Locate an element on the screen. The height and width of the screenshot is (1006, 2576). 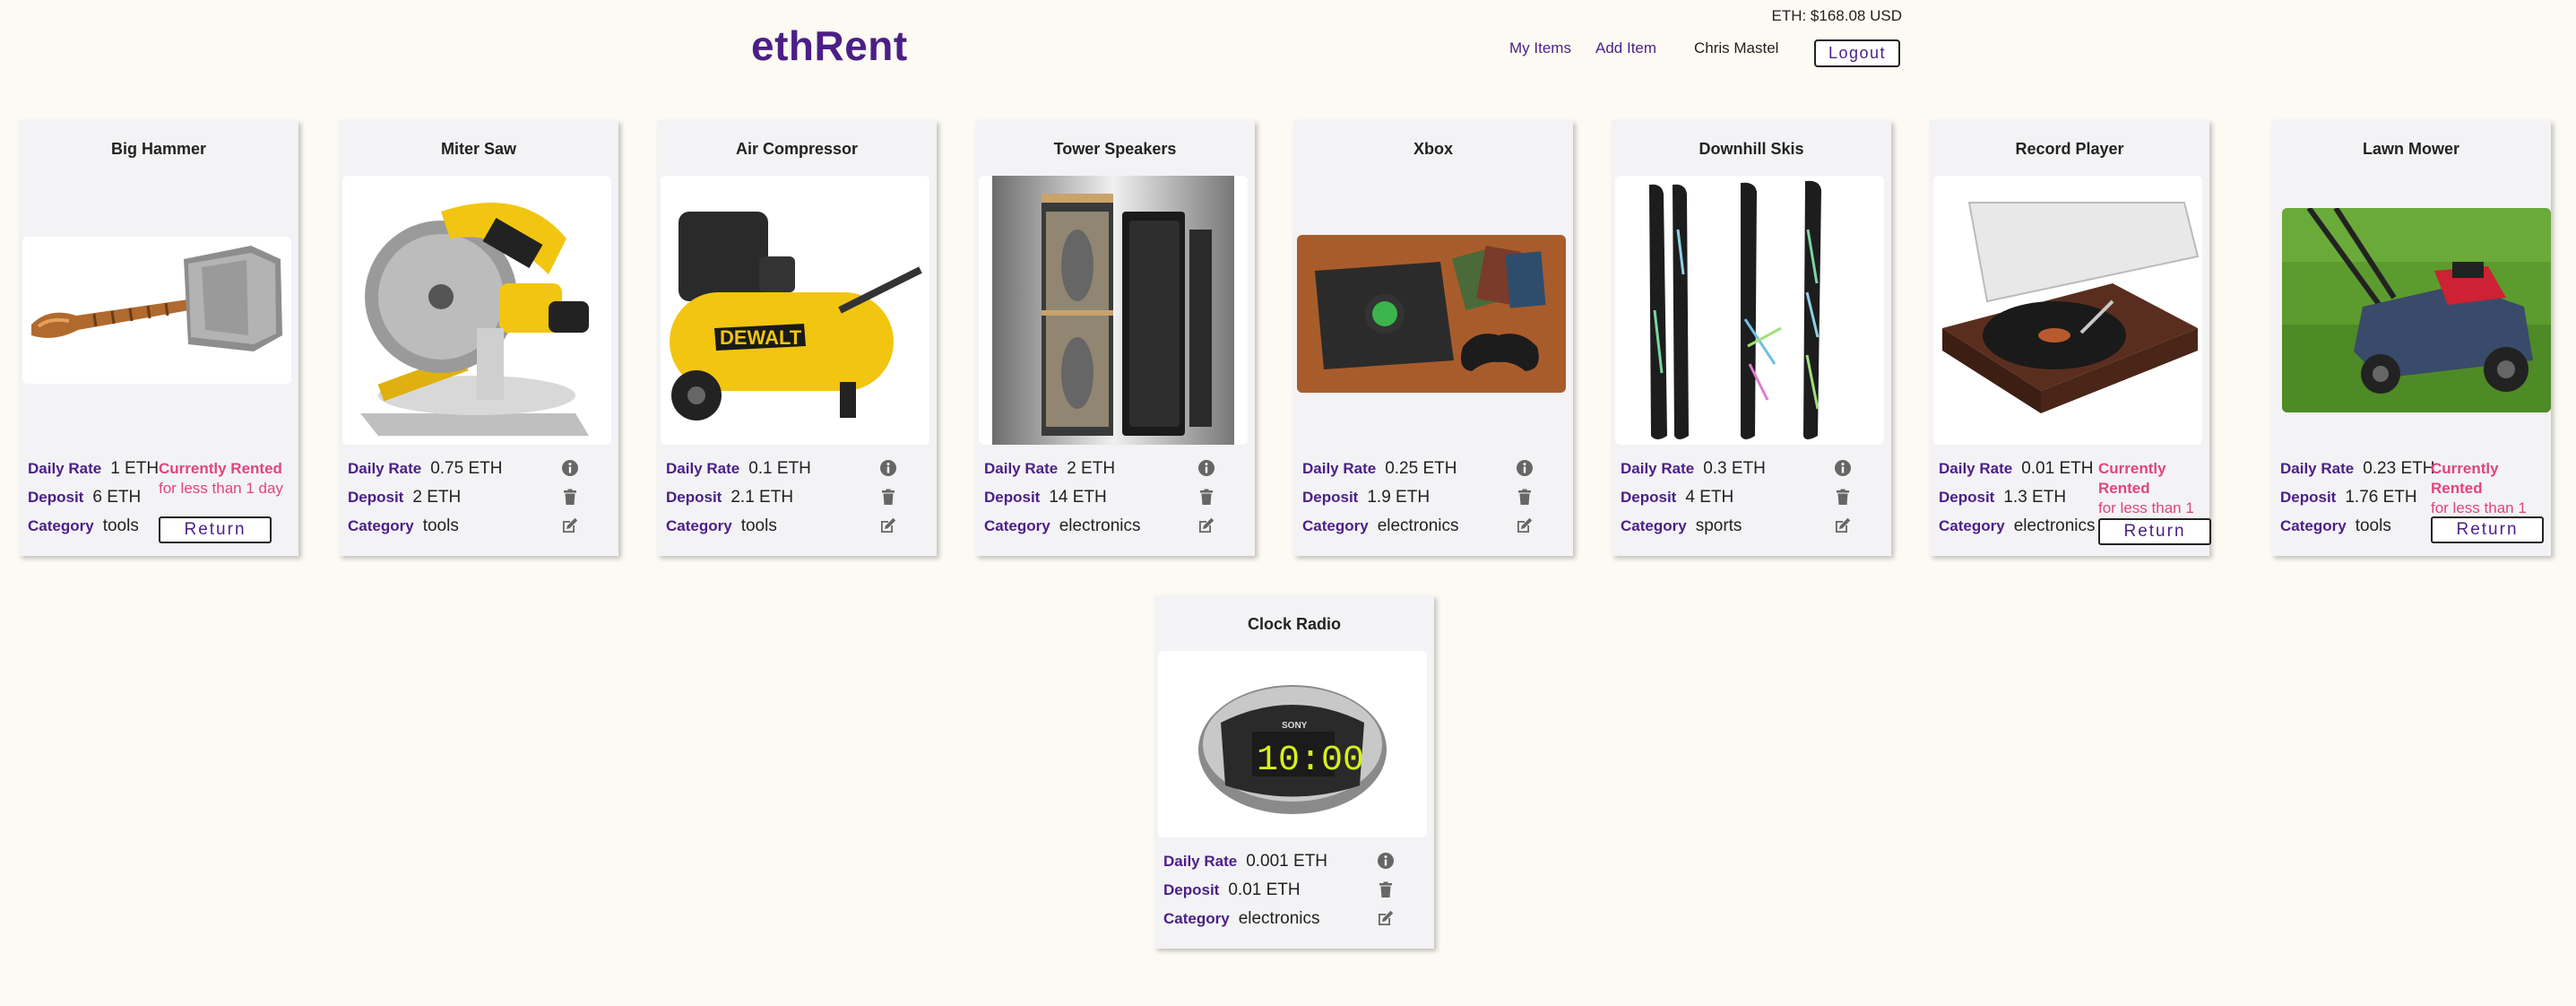
eth-price: ETH: $168.08 USD is located at coordinates (1836, 15).